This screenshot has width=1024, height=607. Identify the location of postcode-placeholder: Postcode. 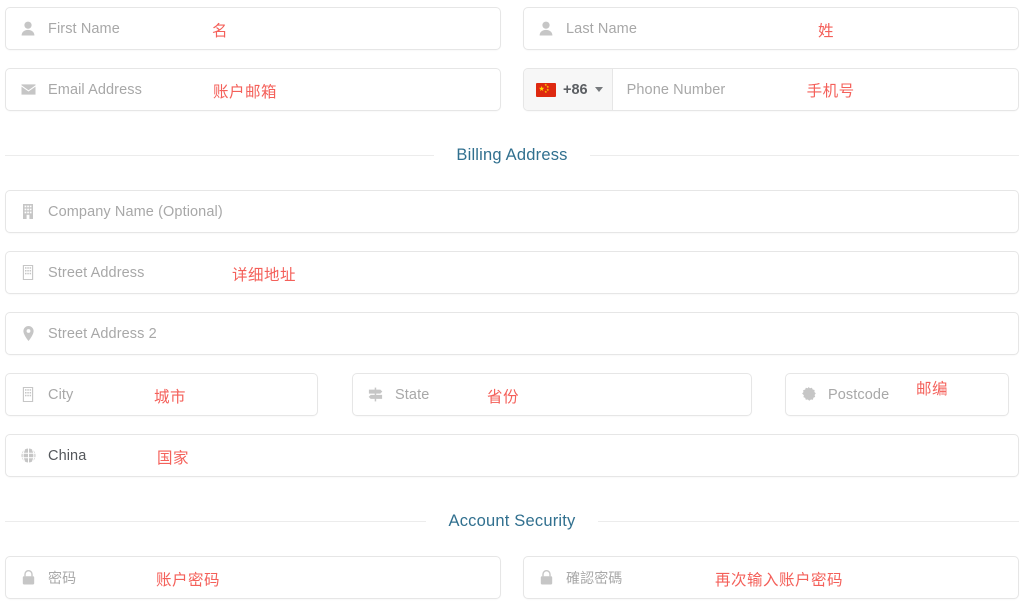
(859, 394).